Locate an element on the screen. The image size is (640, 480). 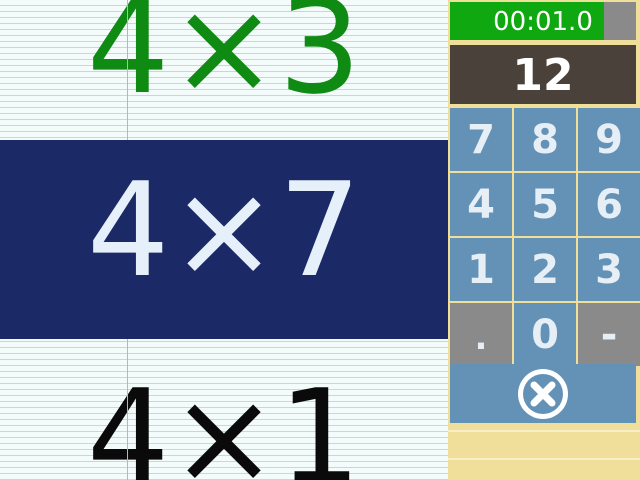
previous-problem: 4×3 is located at coordinates (224, 61).